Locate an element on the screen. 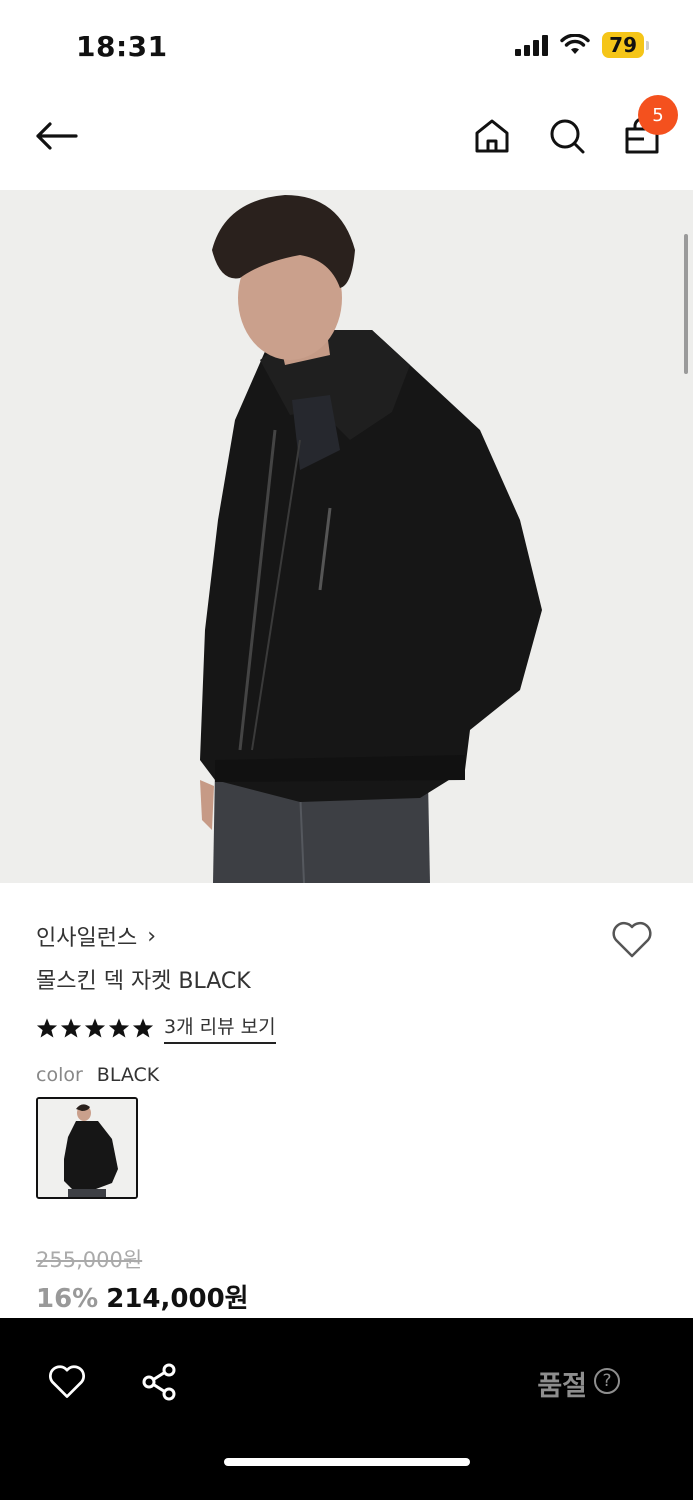  color-swatch-black is located at coordinates (87, 1148).